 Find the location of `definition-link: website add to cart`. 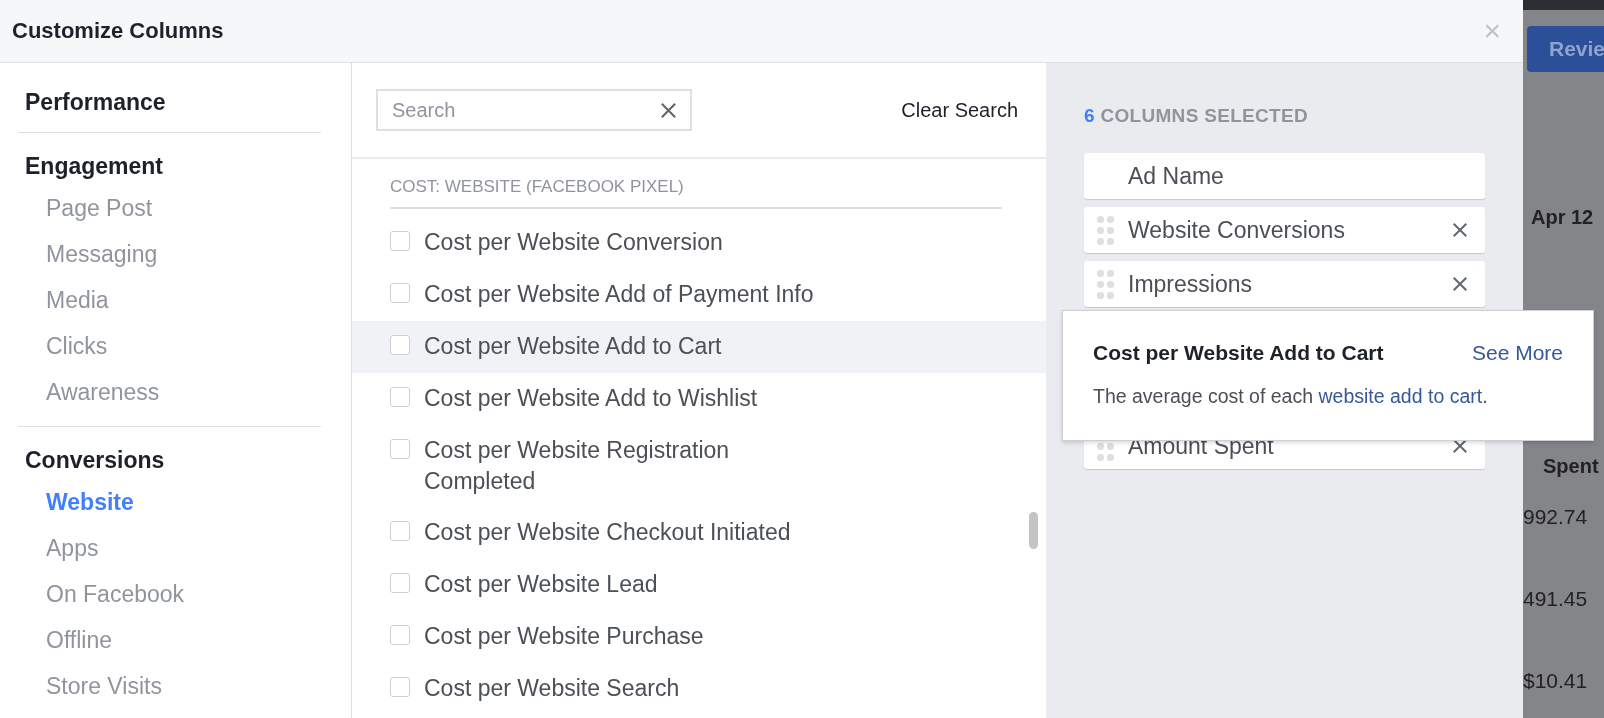

definition-link: website add to cart is located at coordinates (1400, 396).